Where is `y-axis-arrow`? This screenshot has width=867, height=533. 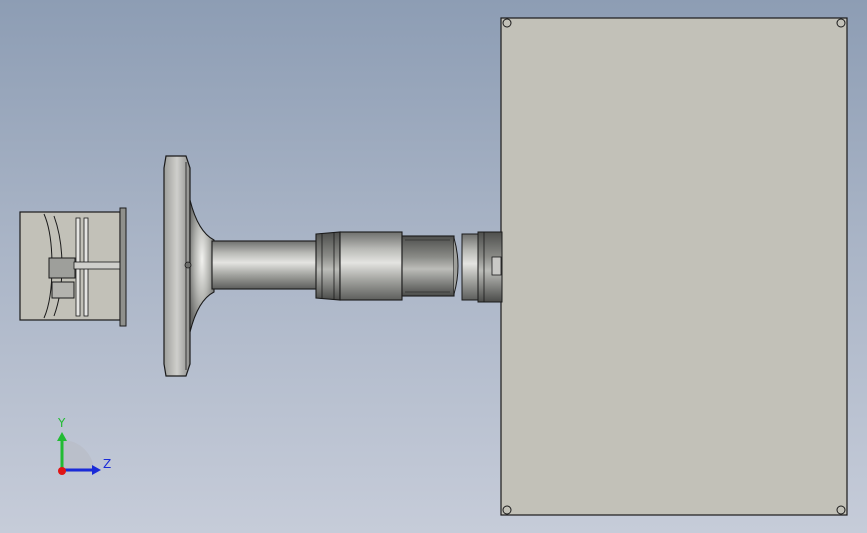
y-axis-arrow is located at coordinates (62, 436).